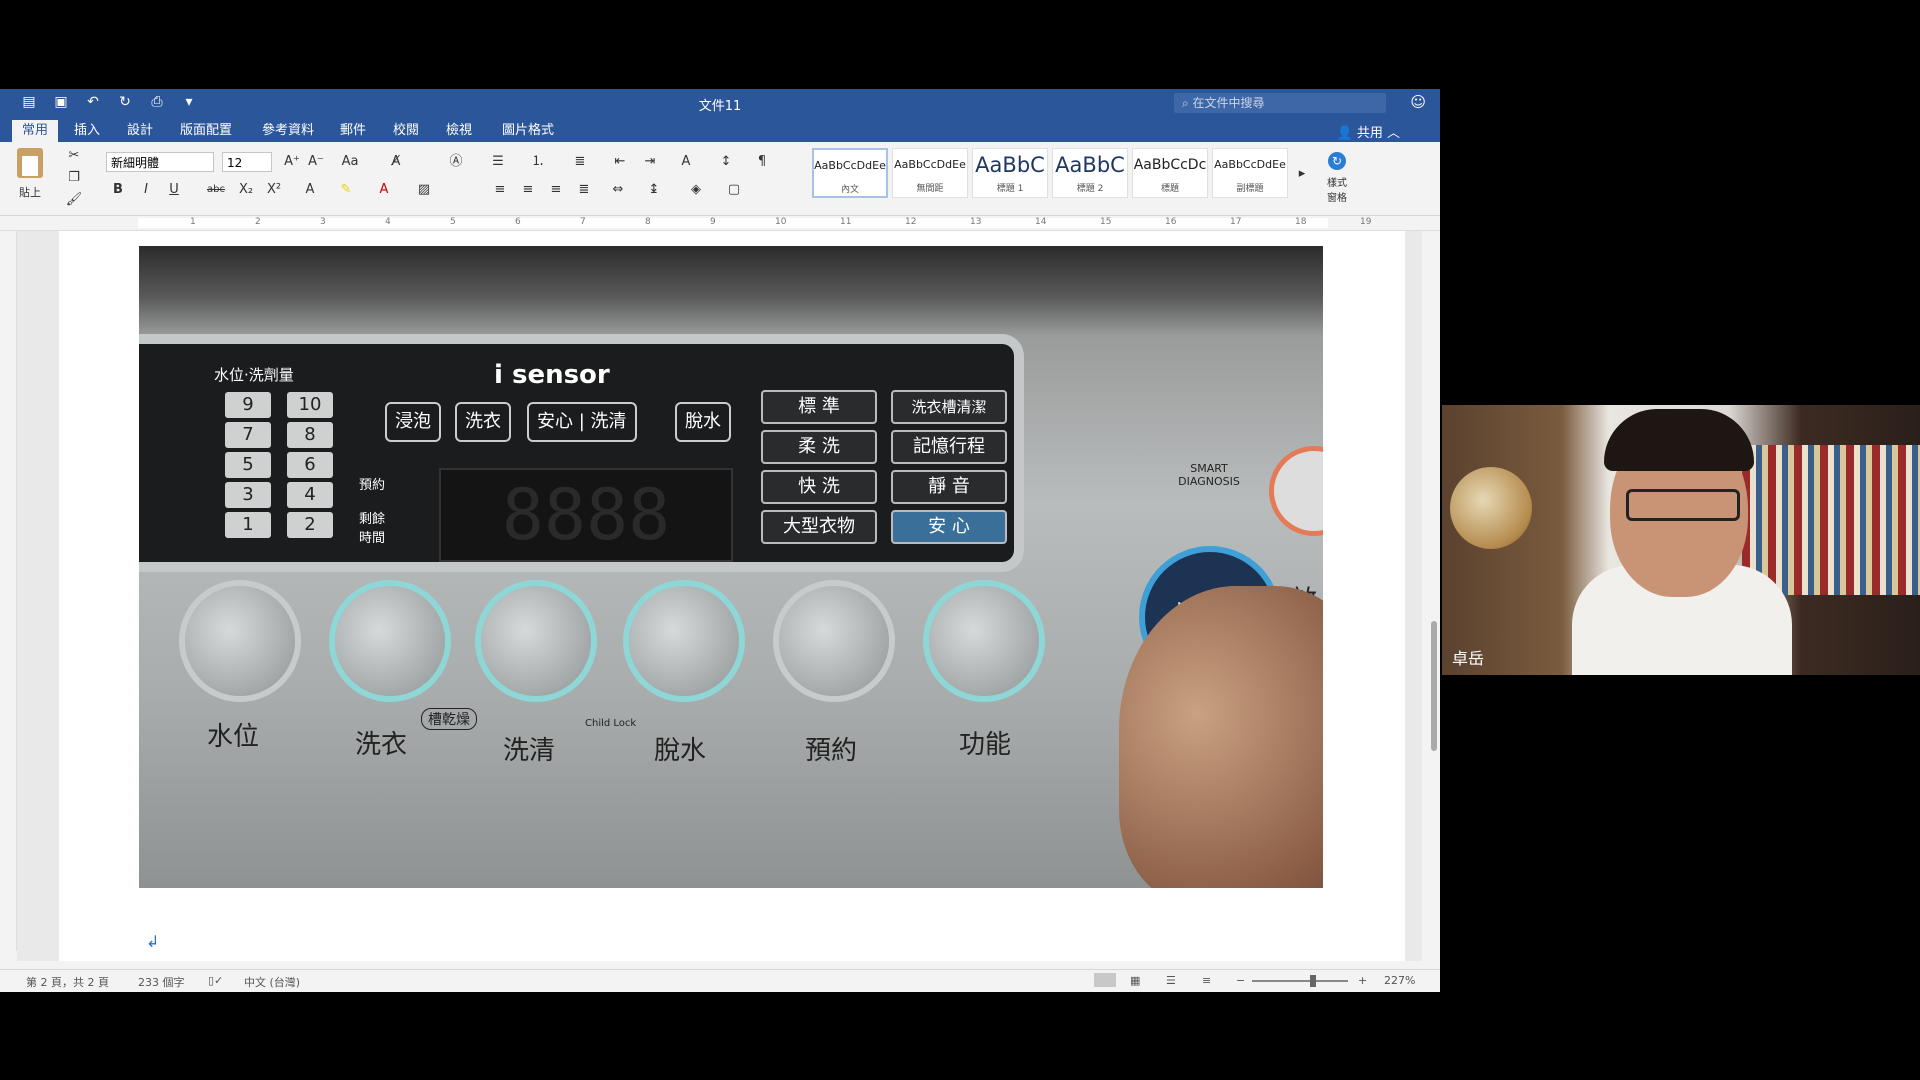  Describe the element at coordinates (1468, 658) in the screenshot. I see `participant-name: 卓岳` at that location.